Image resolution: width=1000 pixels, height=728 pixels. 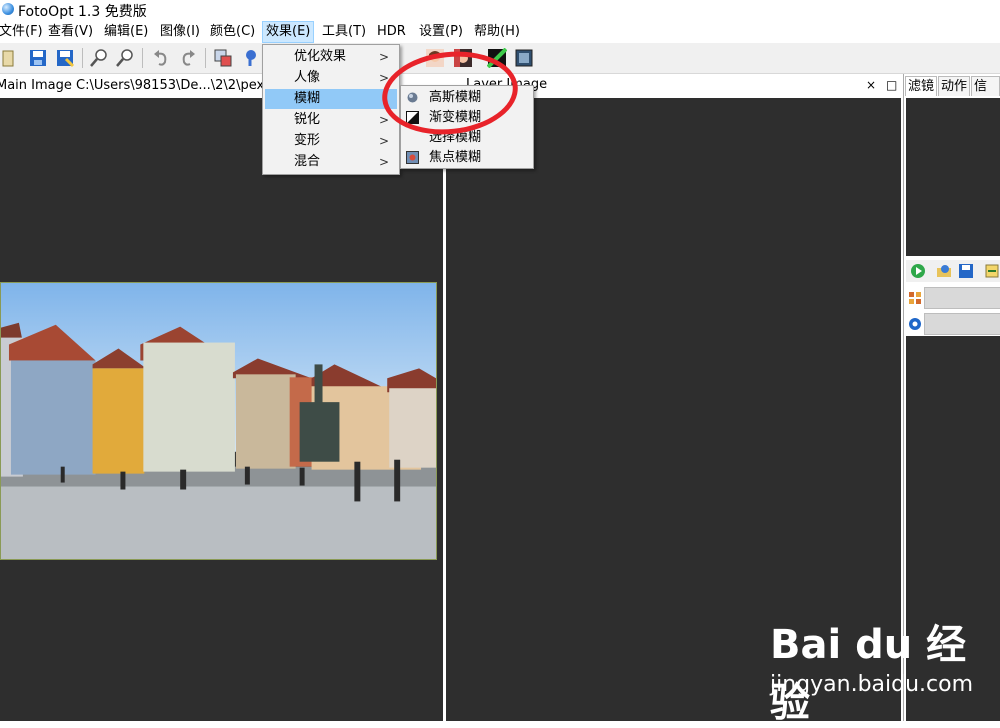 I want to click on menu-color: 颜色(C), so click(x=232, y=32).